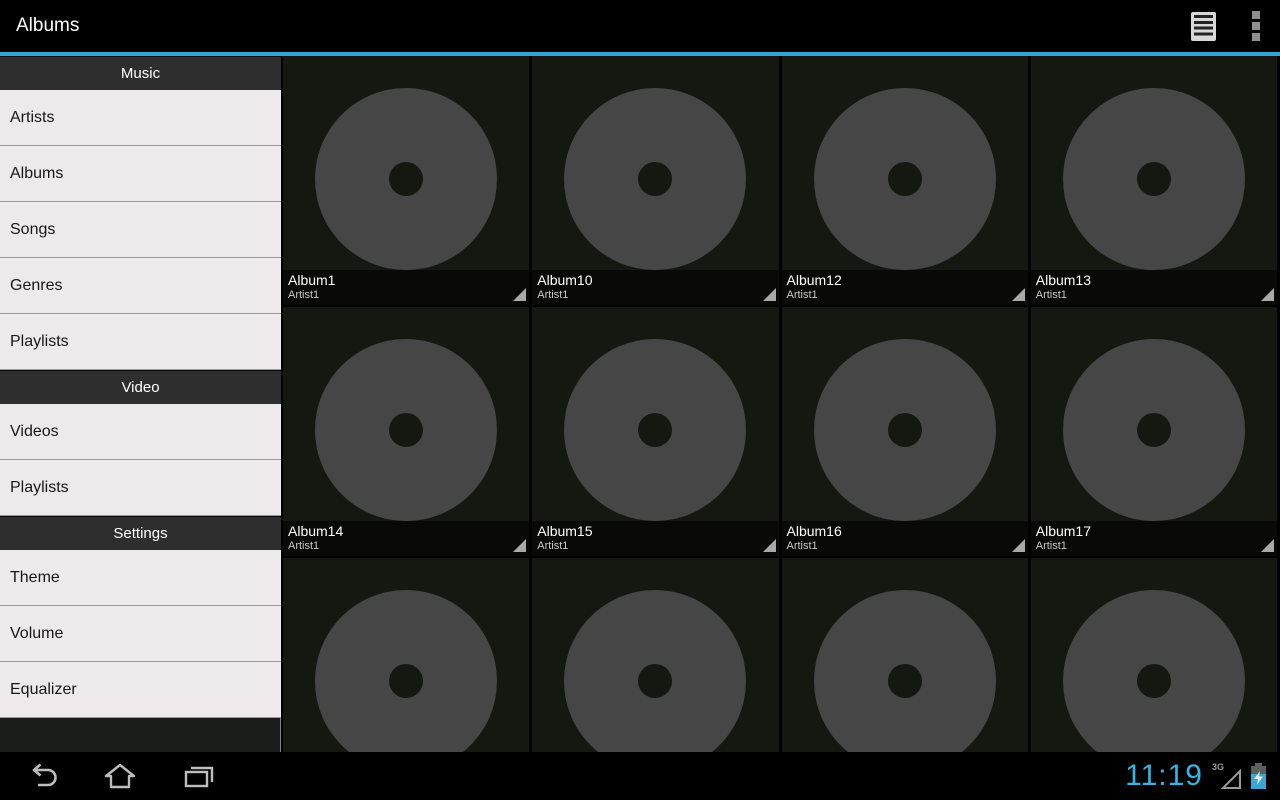  Describe the element at coordinates (140, 174) in the screenshot. I see `sidebar-item-music-albums: Albums` at that location.